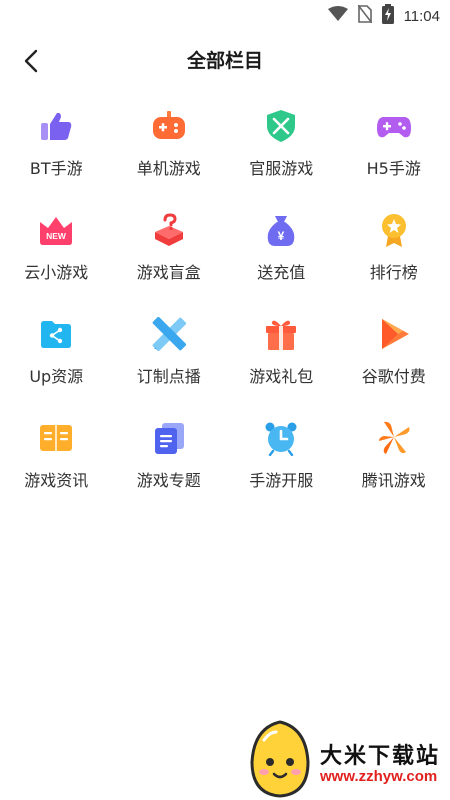  I want to click on watermark: 大米下载站 www.zzhyw.com, so click(345, 759).